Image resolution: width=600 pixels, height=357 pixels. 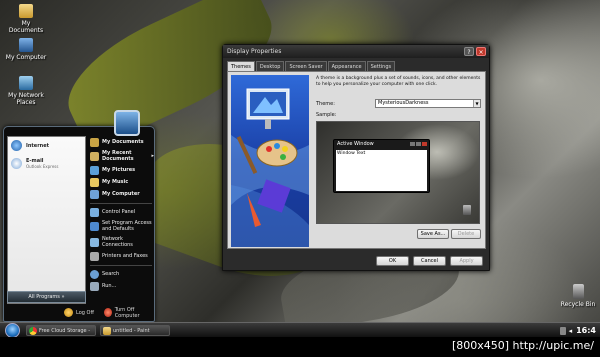 I want to click on power-icon, so click(x=108, y=312).